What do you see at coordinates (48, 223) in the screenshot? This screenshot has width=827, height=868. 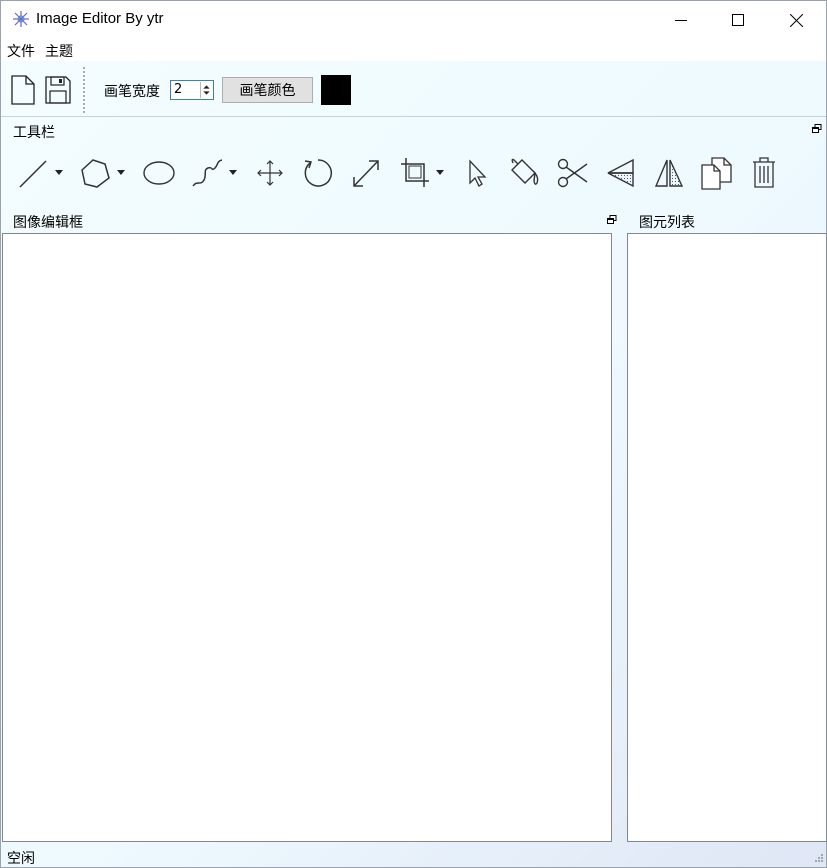 I see `editor-panel-title: 图像编辑框` at bounding box center [48, 223].